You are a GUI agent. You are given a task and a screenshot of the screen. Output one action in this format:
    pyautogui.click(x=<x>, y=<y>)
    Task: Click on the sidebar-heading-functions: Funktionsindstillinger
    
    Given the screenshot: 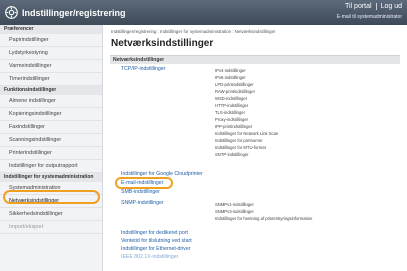 What is the action you would take?
    pyautogui.click(x=51, y=90)
    